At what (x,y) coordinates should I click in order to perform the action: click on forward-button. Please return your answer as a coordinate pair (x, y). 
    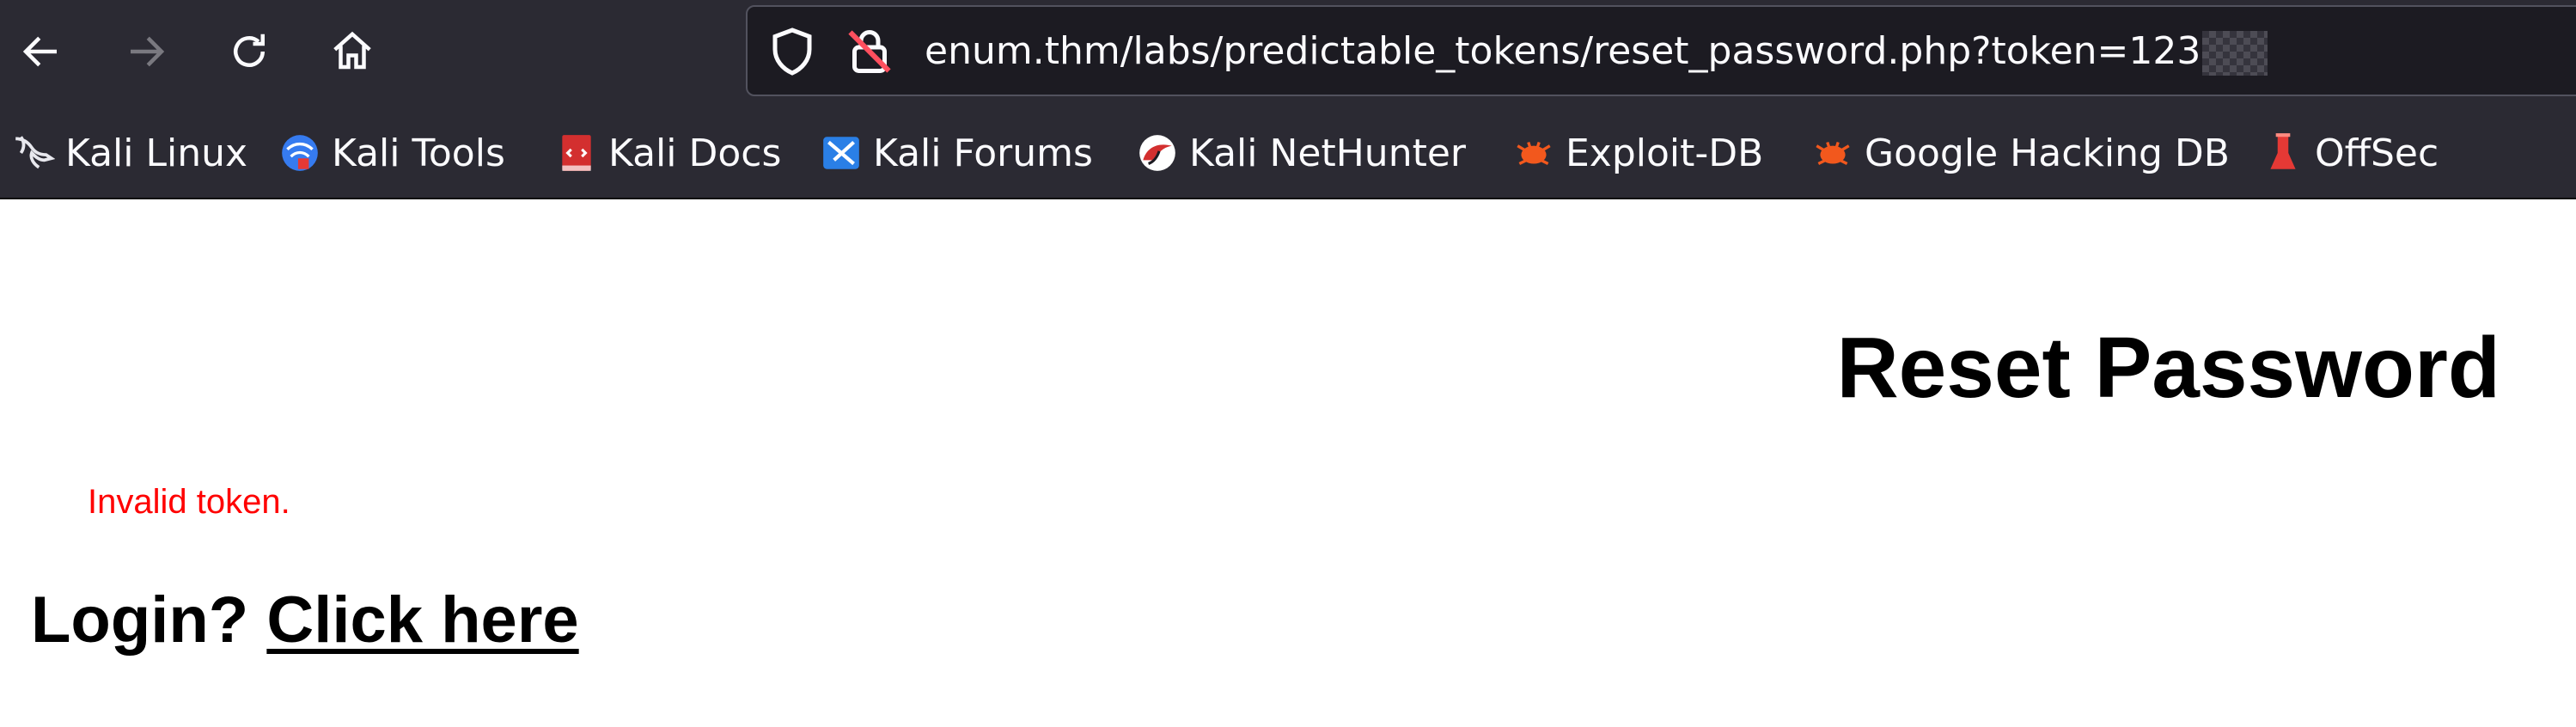
    Looking at the image, I should click on (146, 51).